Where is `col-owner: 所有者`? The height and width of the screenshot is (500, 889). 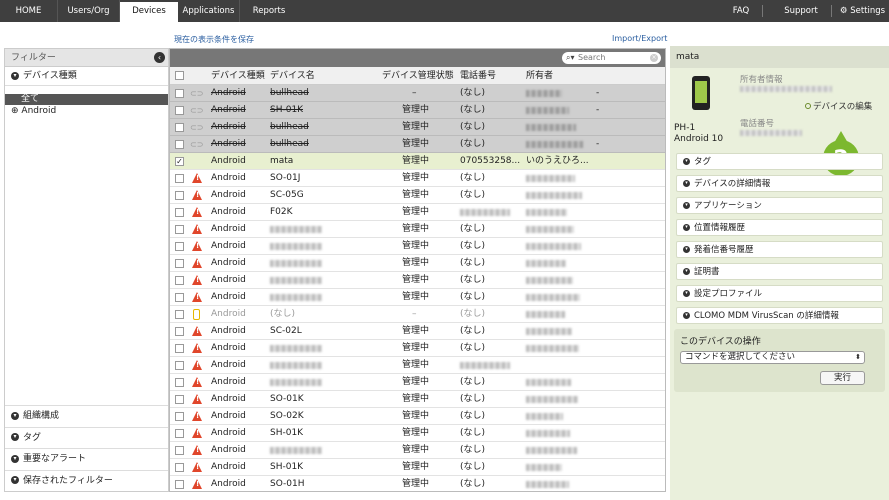 col-owner: 所有者 is located at coordinates (539, 76).